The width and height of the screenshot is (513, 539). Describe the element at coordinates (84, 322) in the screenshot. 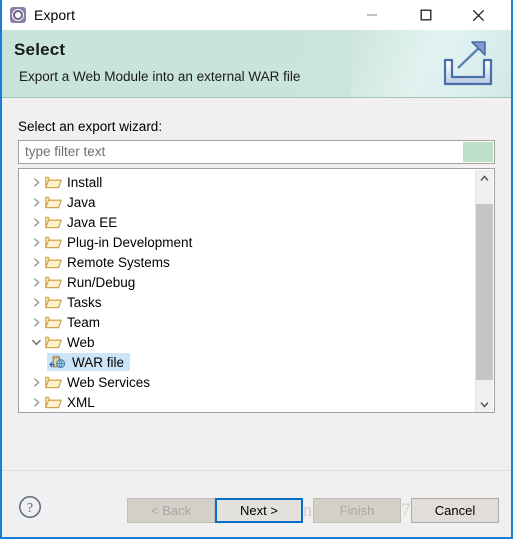

I see `tree-item-label: Team` at that location.